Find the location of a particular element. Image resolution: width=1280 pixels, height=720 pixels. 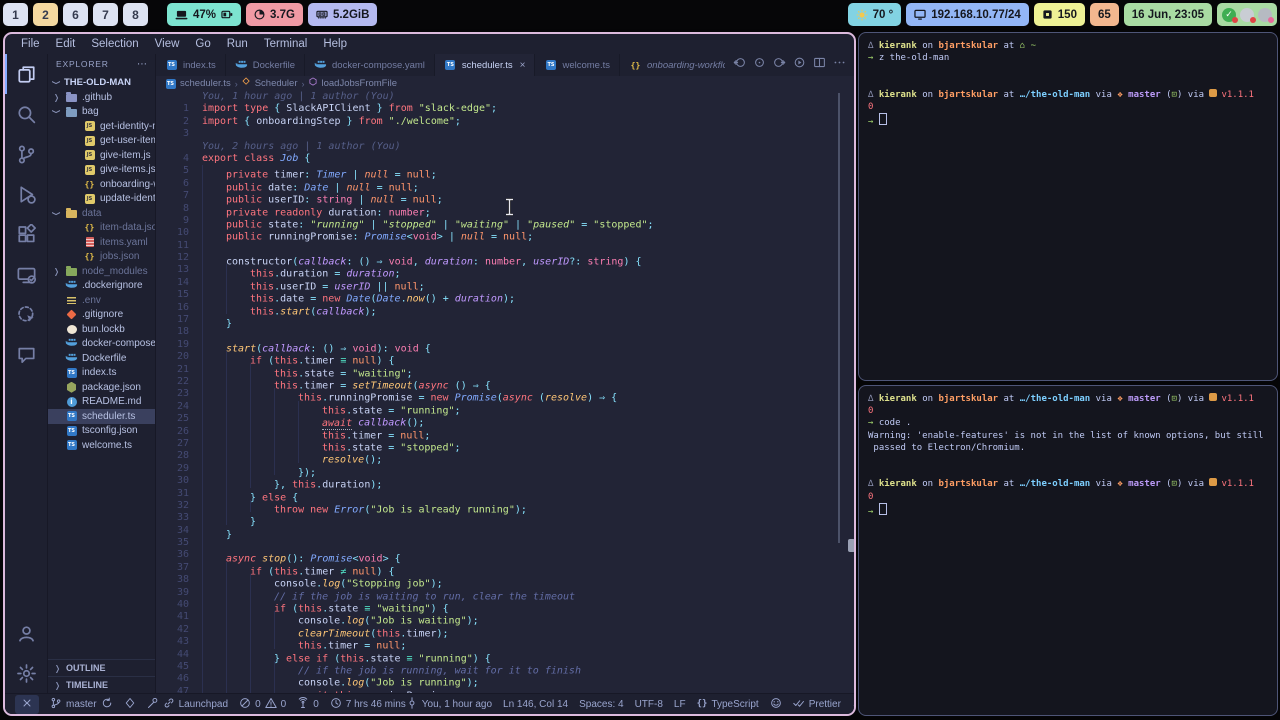

menu-file: File is located at coordinates (30, 44).